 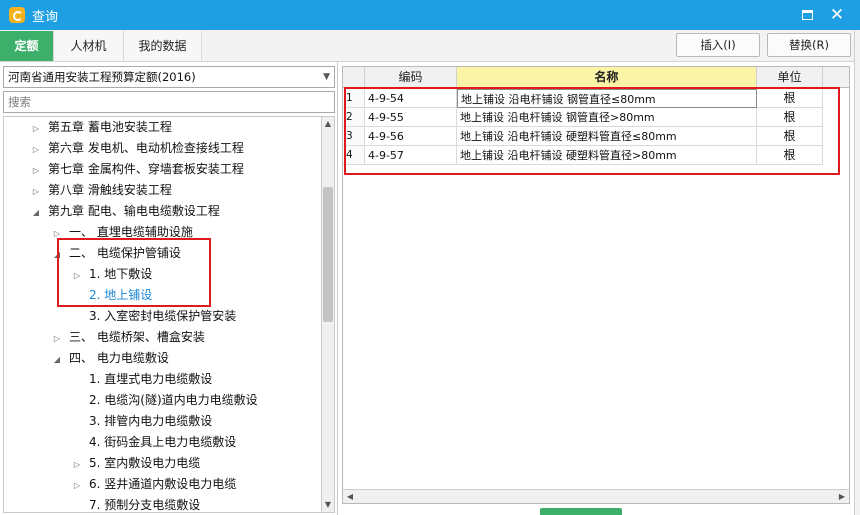 I want to click on tree-item-label: 2. 地上铺设, so click(x=121, y=295).